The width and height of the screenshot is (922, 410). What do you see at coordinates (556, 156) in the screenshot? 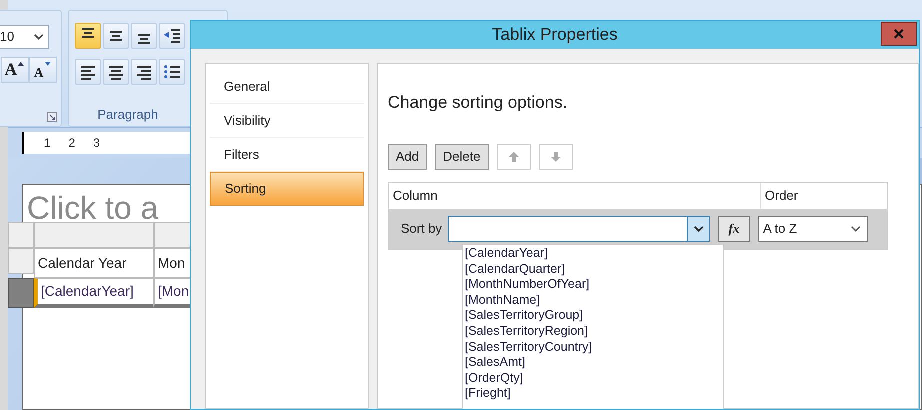
I see `down-arrow-icon` at bounding box center [556, 156].